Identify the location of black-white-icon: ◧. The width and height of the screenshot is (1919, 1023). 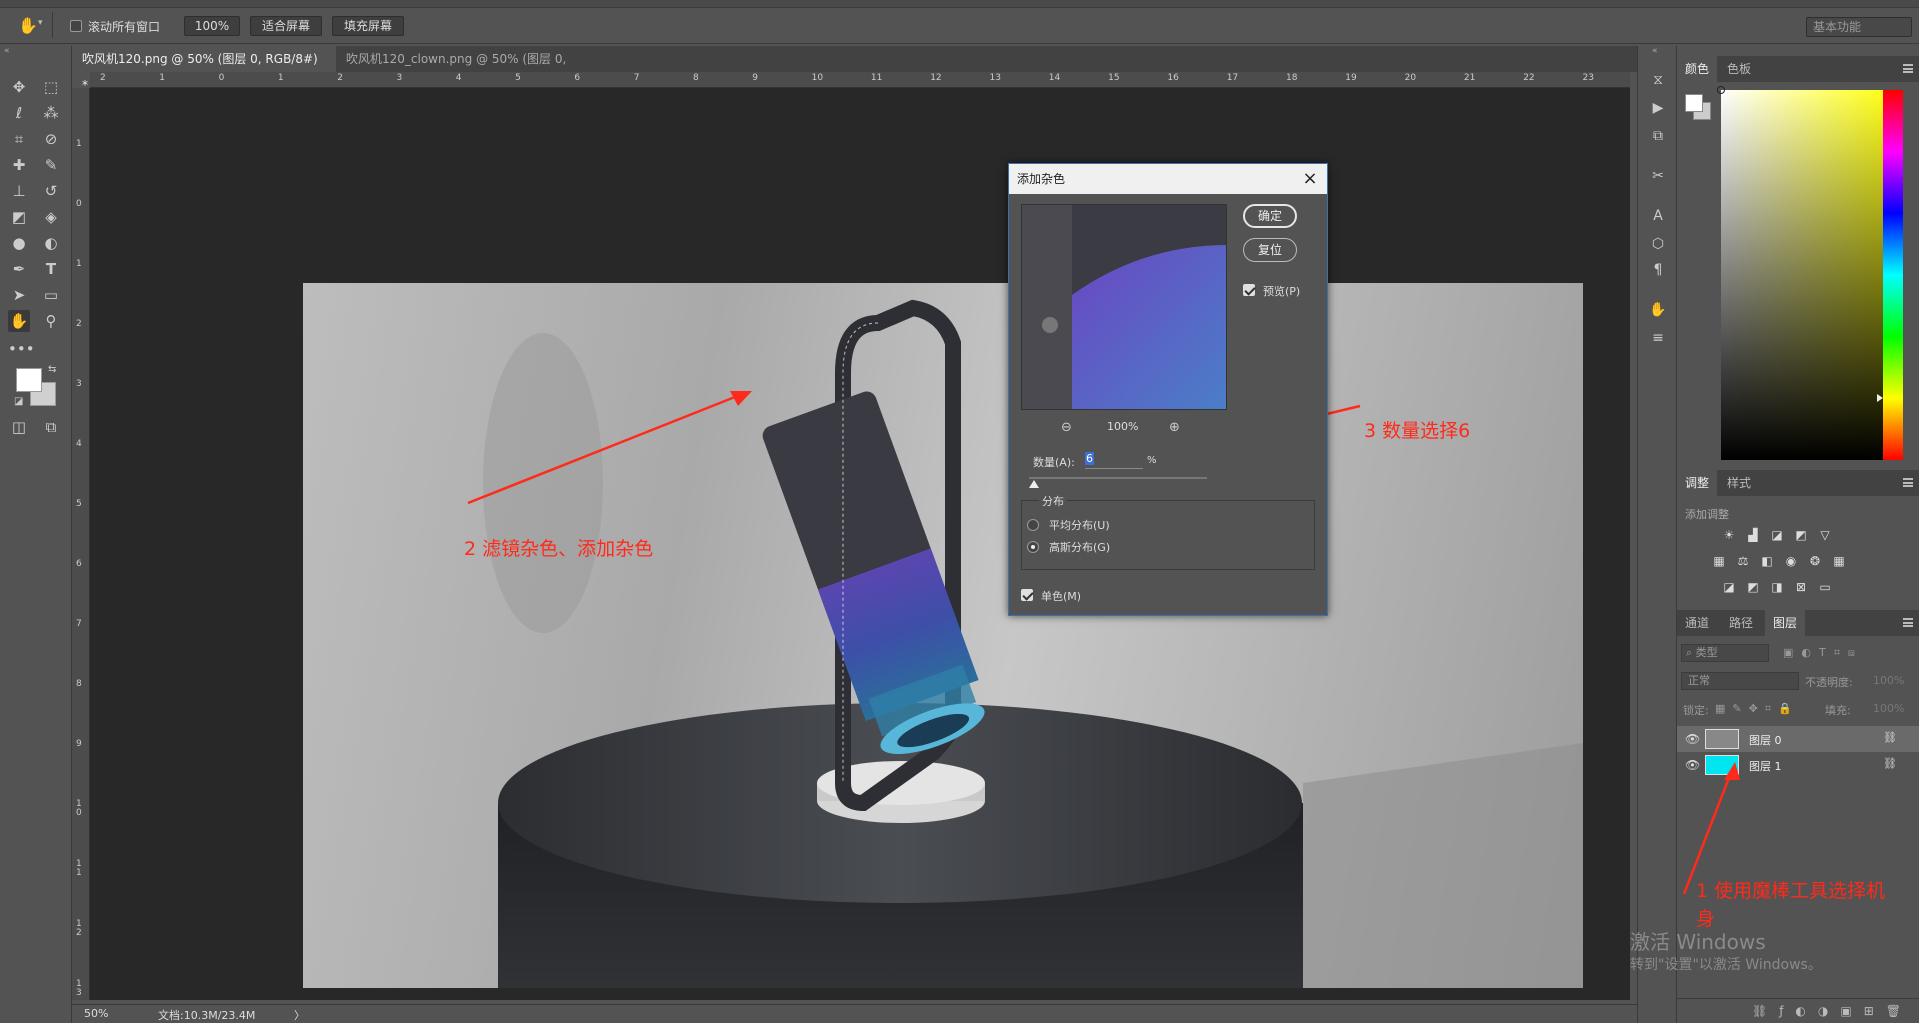
(1767, 561).